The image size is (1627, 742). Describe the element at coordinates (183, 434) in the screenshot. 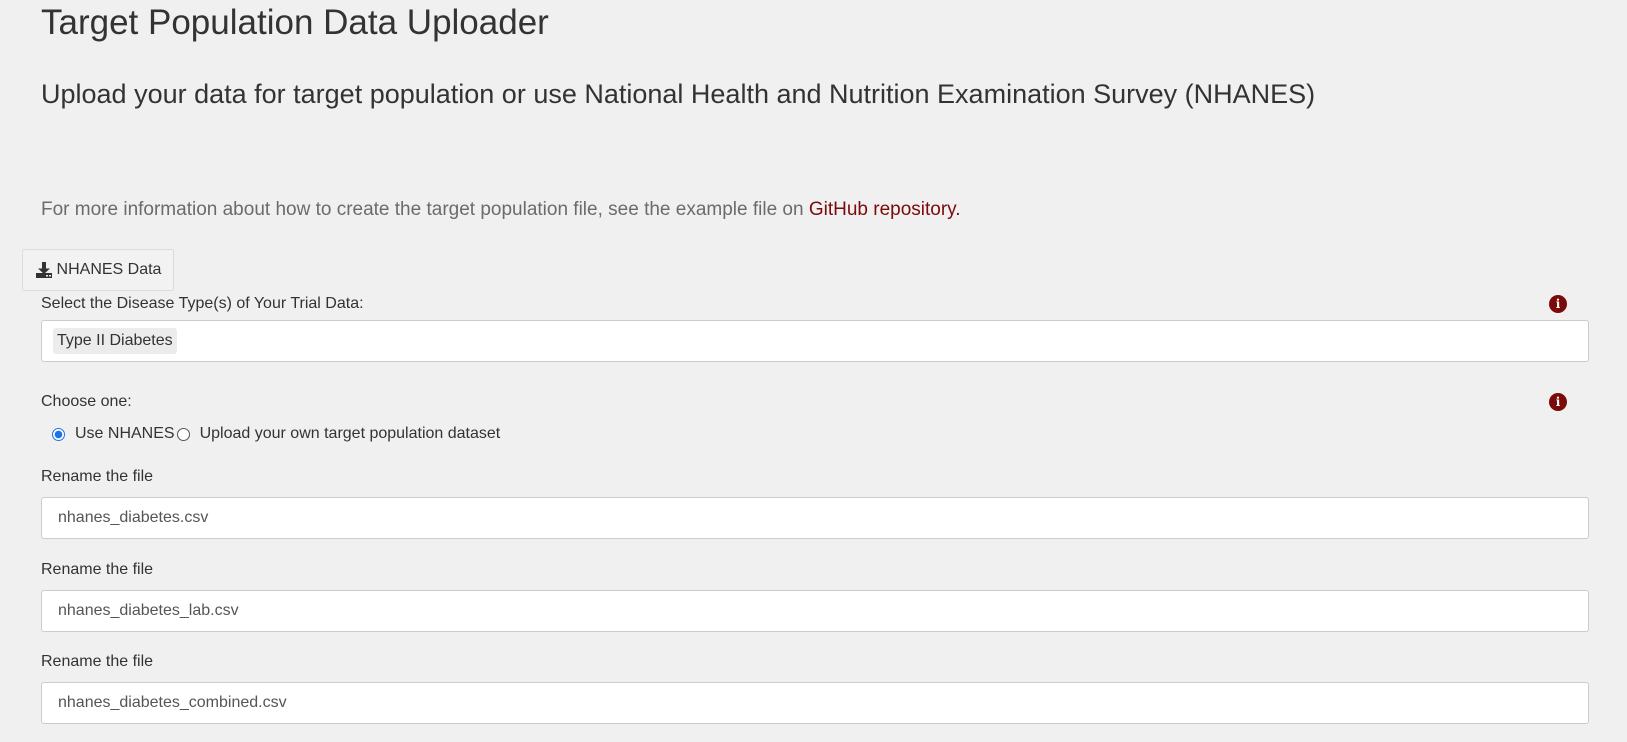

I see `upload-own-dataset-radio` at that location.